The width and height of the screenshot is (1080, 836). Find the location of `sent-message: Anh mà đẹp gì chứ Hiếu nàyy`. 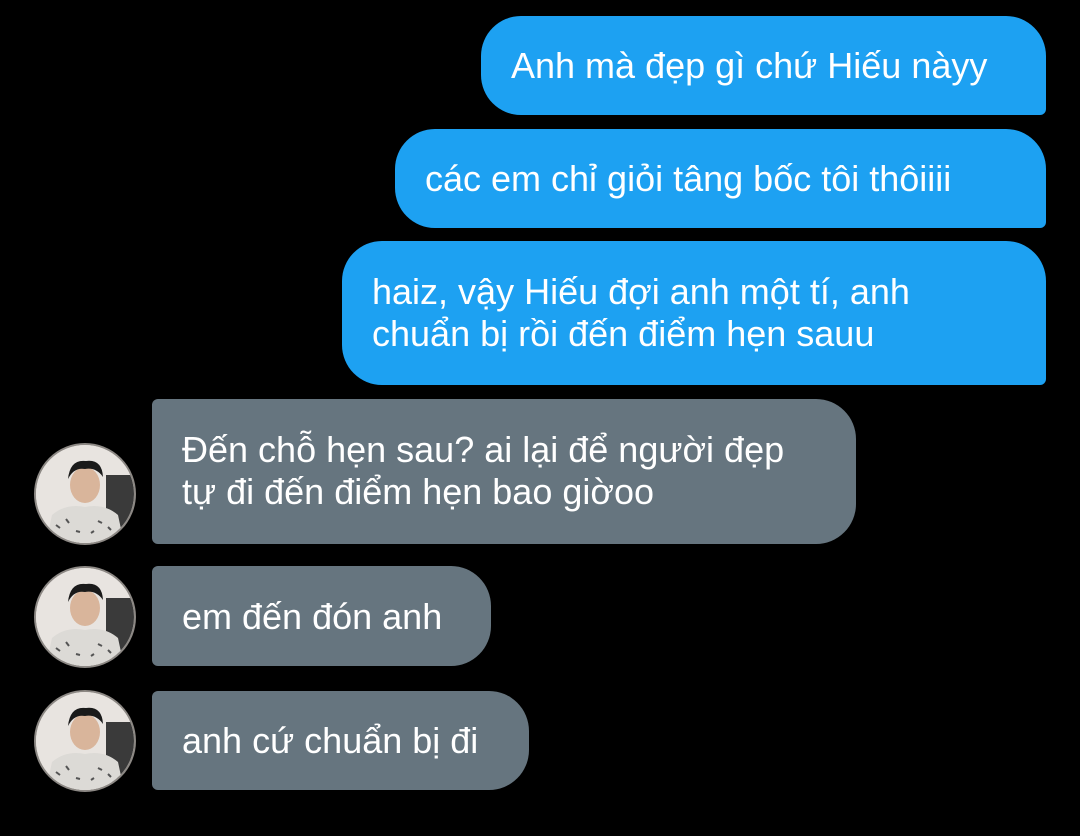

sent-message: Anh mà đẹp gì chứ Hiếu nàyy is located at coordinates (763, 65).